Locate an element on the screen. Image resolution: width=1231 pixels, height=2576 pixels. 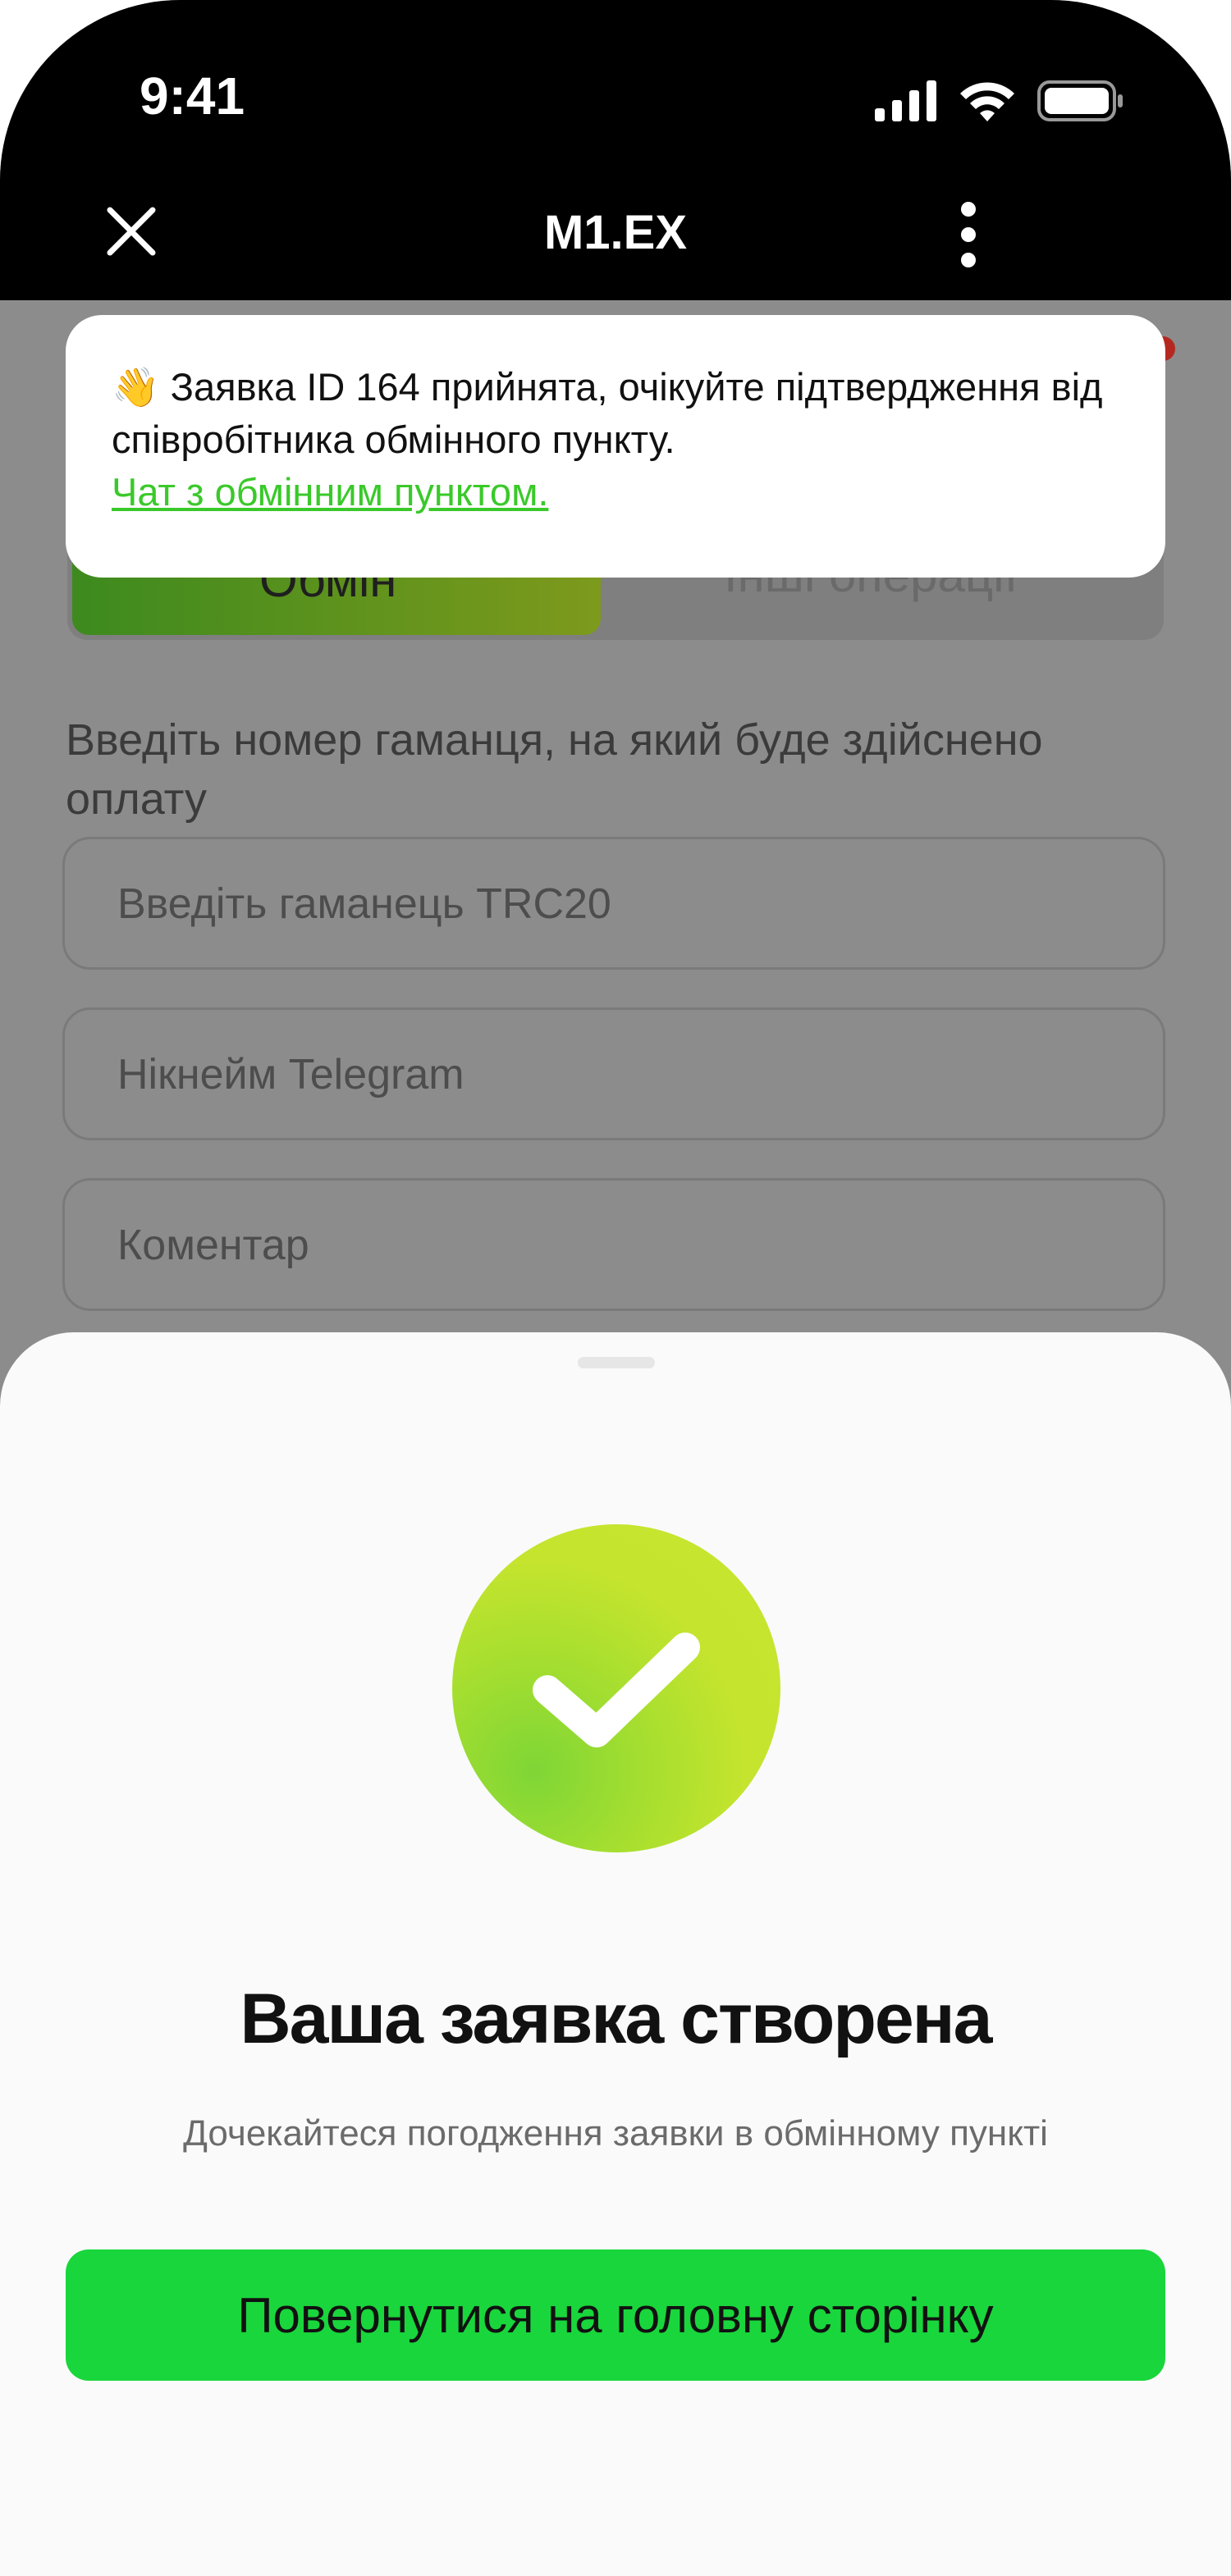
more-options-icon is located at coordinates (968, 234).